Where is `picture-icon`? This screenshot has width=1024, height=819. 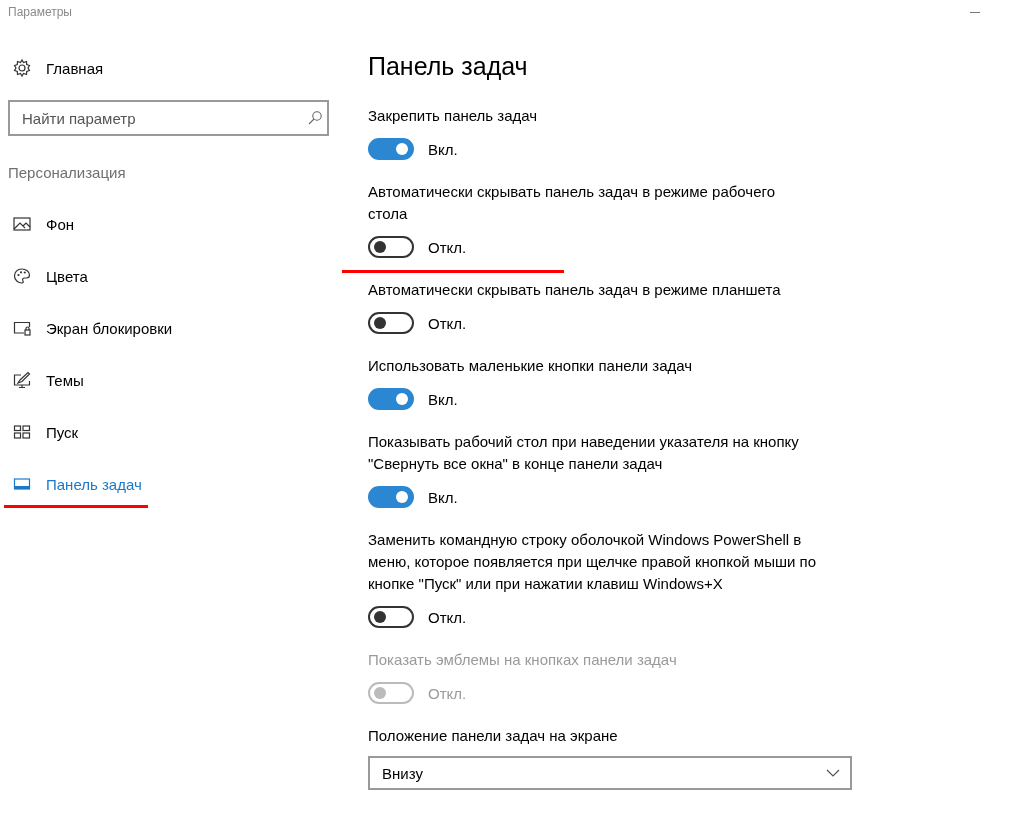
picture-icon is located at coordinates (22, 224).